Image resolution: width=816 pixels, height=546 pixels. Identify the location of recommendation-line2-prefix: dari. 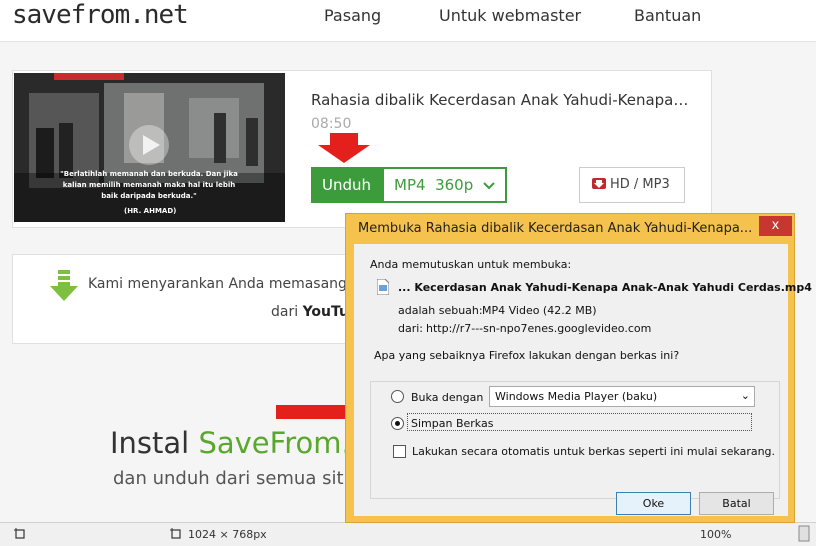
(287, 312).